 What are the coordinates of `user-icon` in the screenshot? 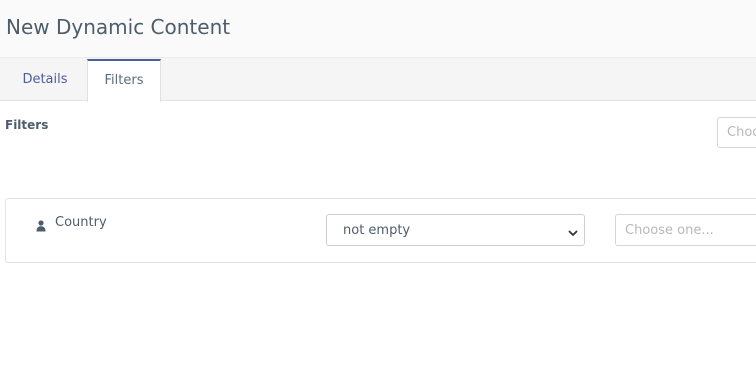 It's located at (41, 224).